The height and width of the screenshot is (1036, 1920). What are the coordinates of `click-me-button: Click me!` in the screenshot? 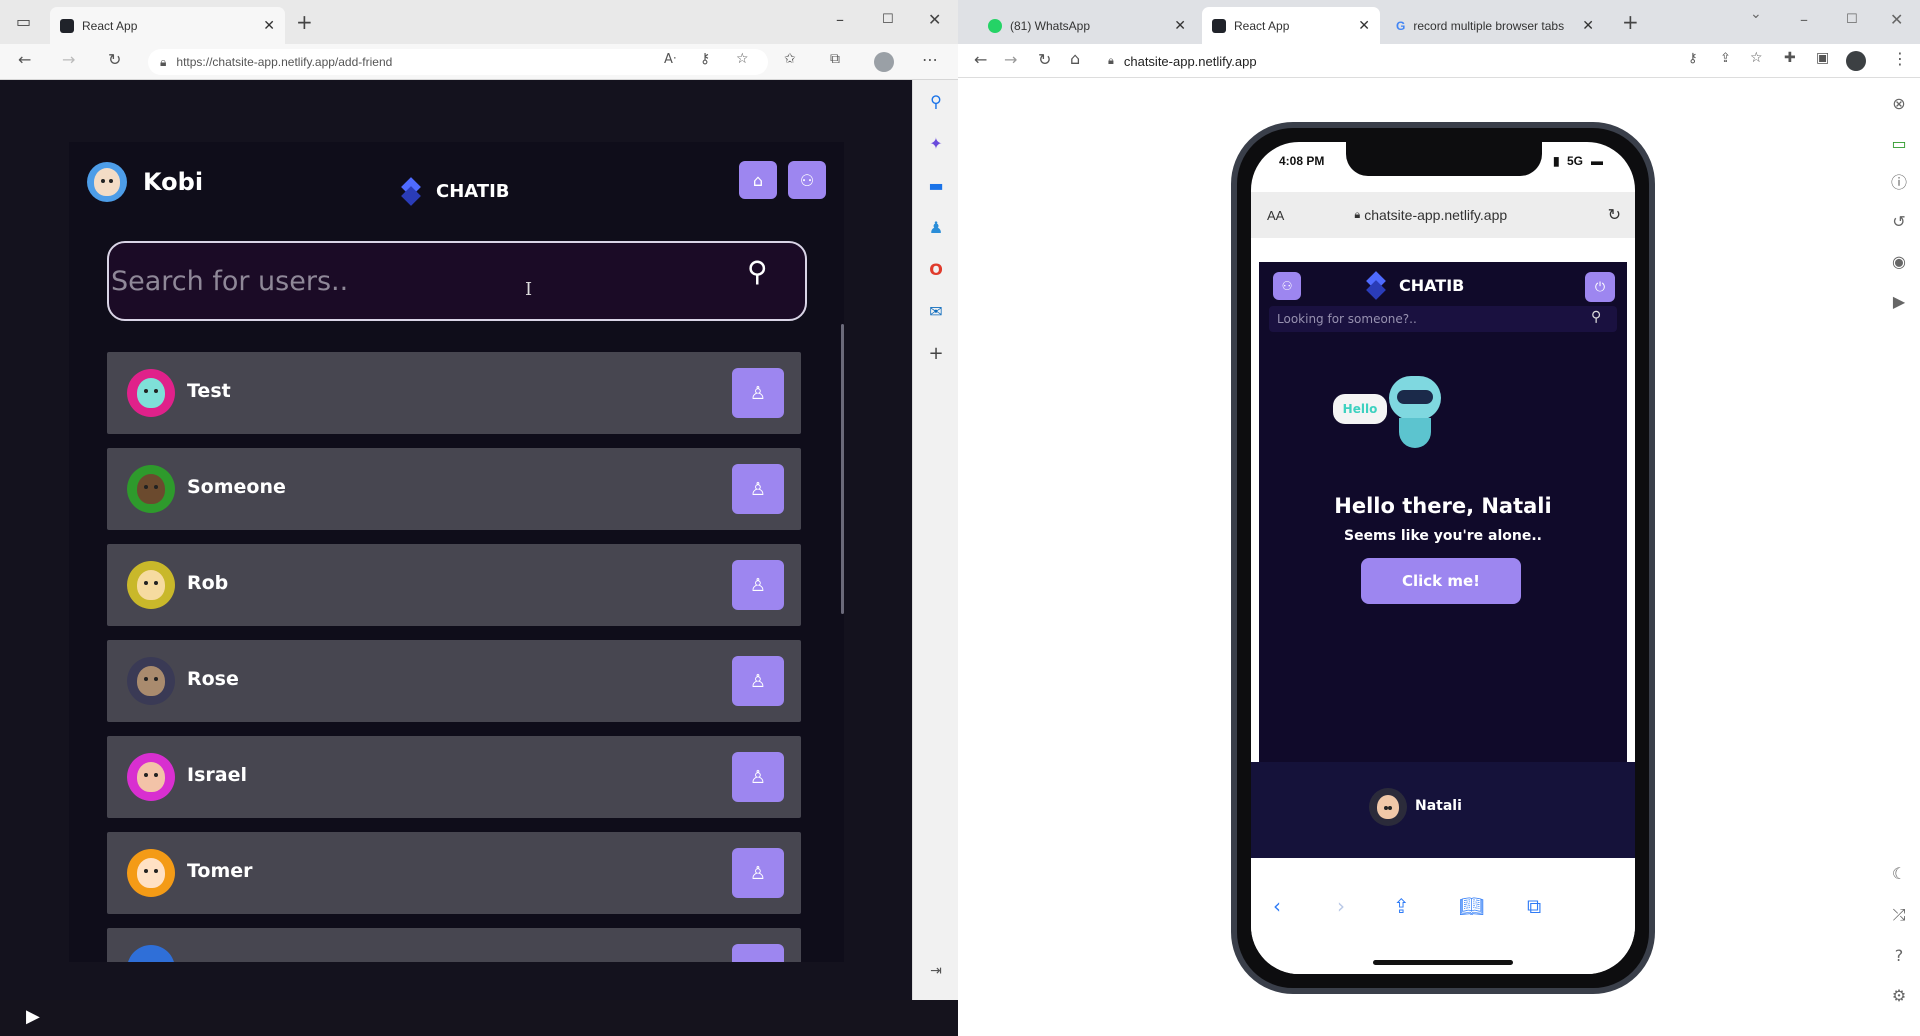 It's located at (1441, 581).